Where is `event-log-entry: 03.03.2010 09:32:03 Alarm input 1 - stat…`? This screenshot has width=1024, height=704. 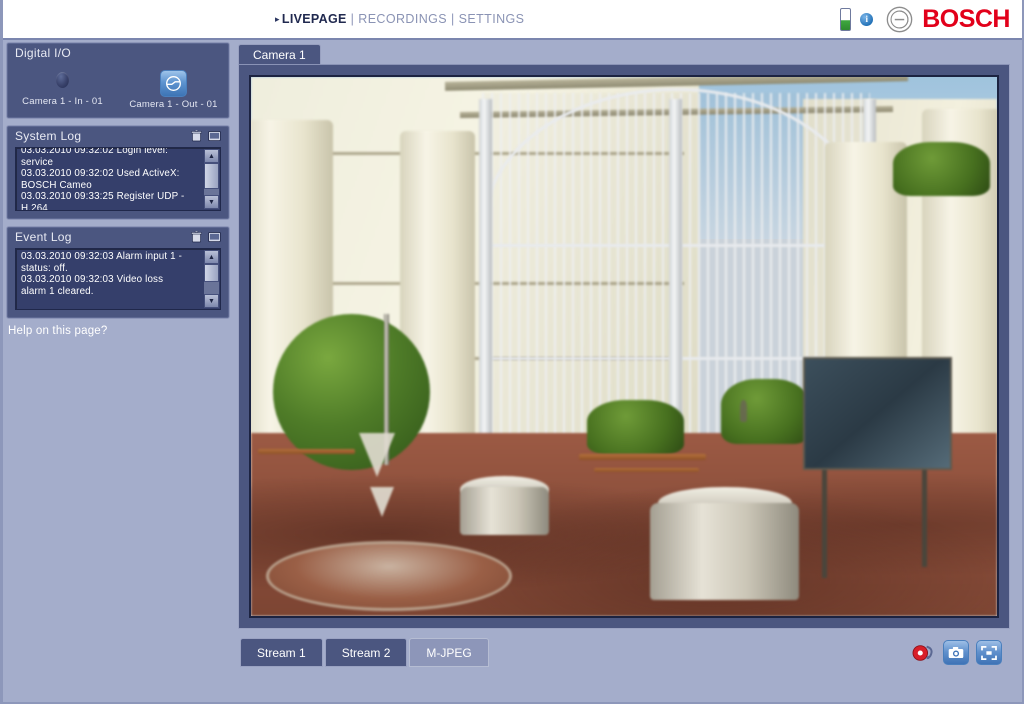 event-log-entry: 03.03.2010 09:32:03 Alarm input 1 - stat… is located at coordinates (102, 262).